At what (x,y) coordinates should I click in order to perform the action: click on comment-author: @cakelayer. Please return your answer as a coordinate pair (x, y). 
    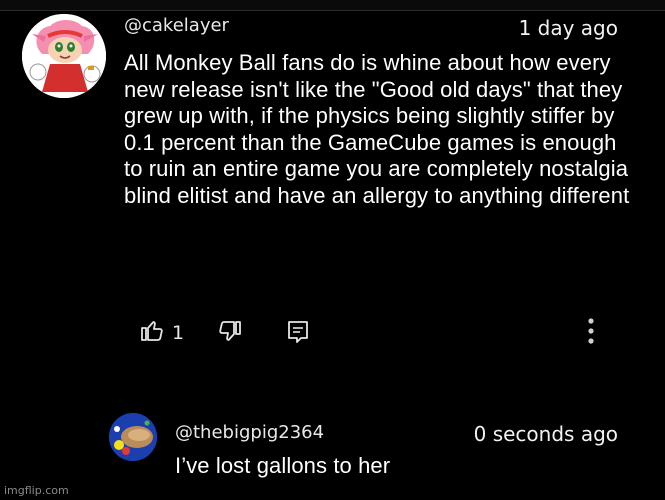
    Looking at the image, I should click on (176, 25).